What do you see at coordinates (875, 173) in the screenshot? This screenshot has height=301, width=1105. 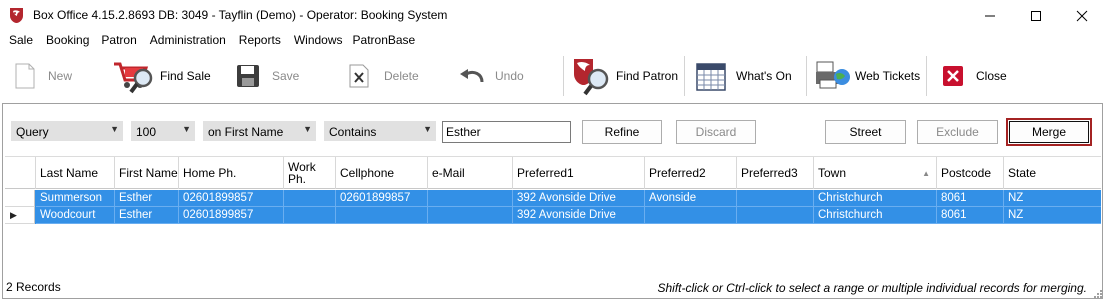 I see `column-header-town: Town ▲` at bounding box center [875, 173].